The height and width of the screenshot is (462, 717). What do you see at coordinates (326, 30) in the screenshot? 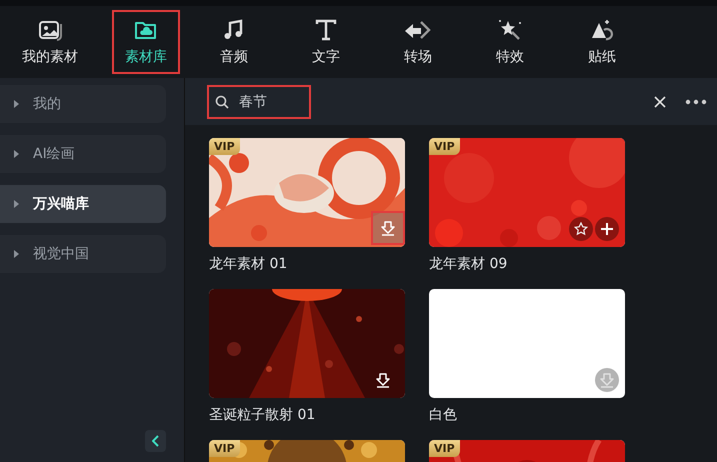
I see `text-icon` at bounding box center [326, 30].